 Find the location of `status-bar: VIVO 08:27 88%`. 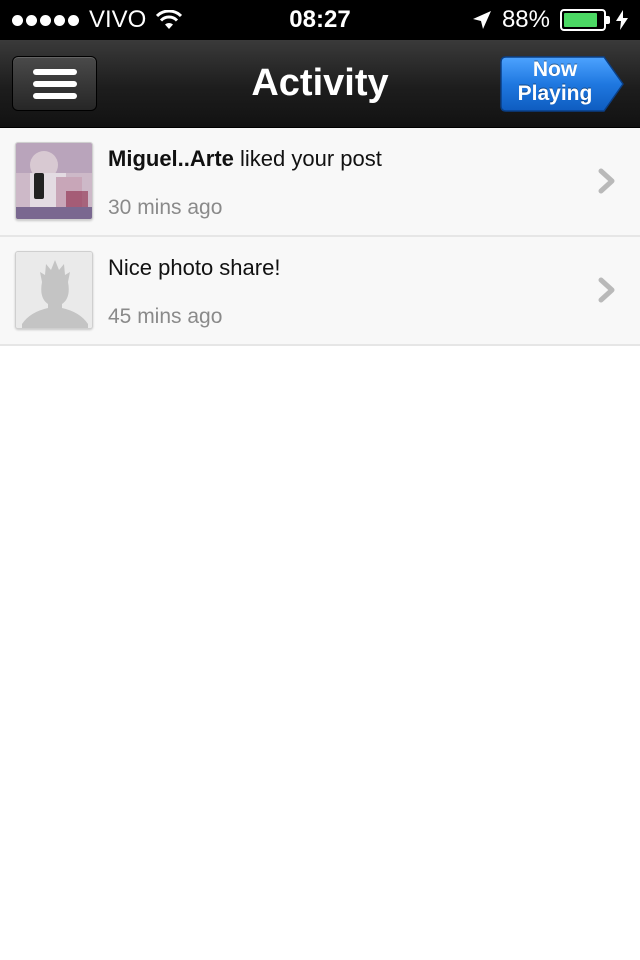

status-bar: VIVO 08:27 88% is located at coordinates (320, 20).